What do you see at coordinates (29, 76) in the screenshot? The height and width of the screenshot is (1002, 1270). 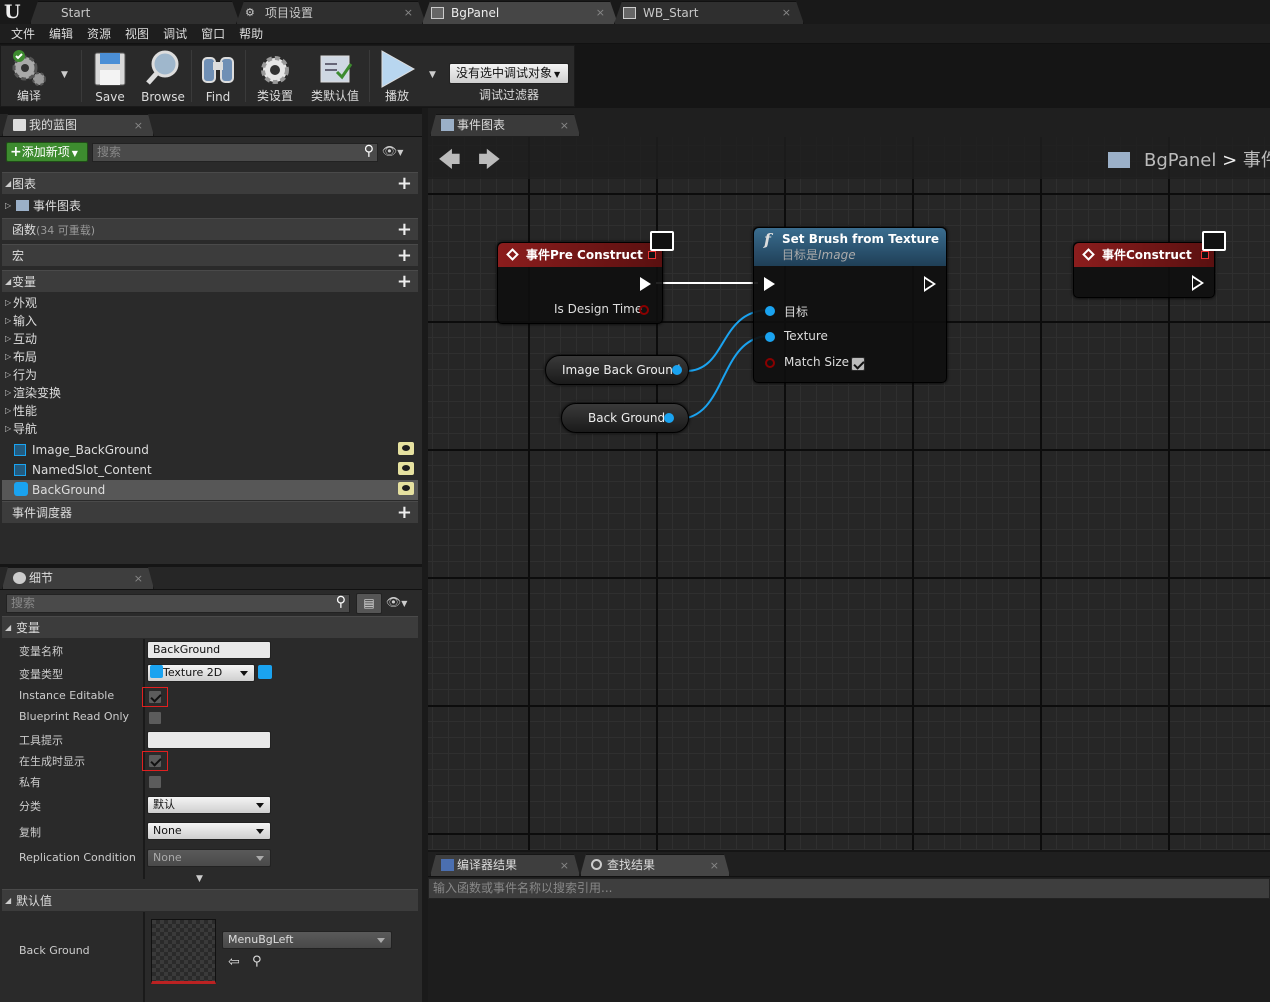 I see `compile-button: 编译` at bounding box center [29, 76].